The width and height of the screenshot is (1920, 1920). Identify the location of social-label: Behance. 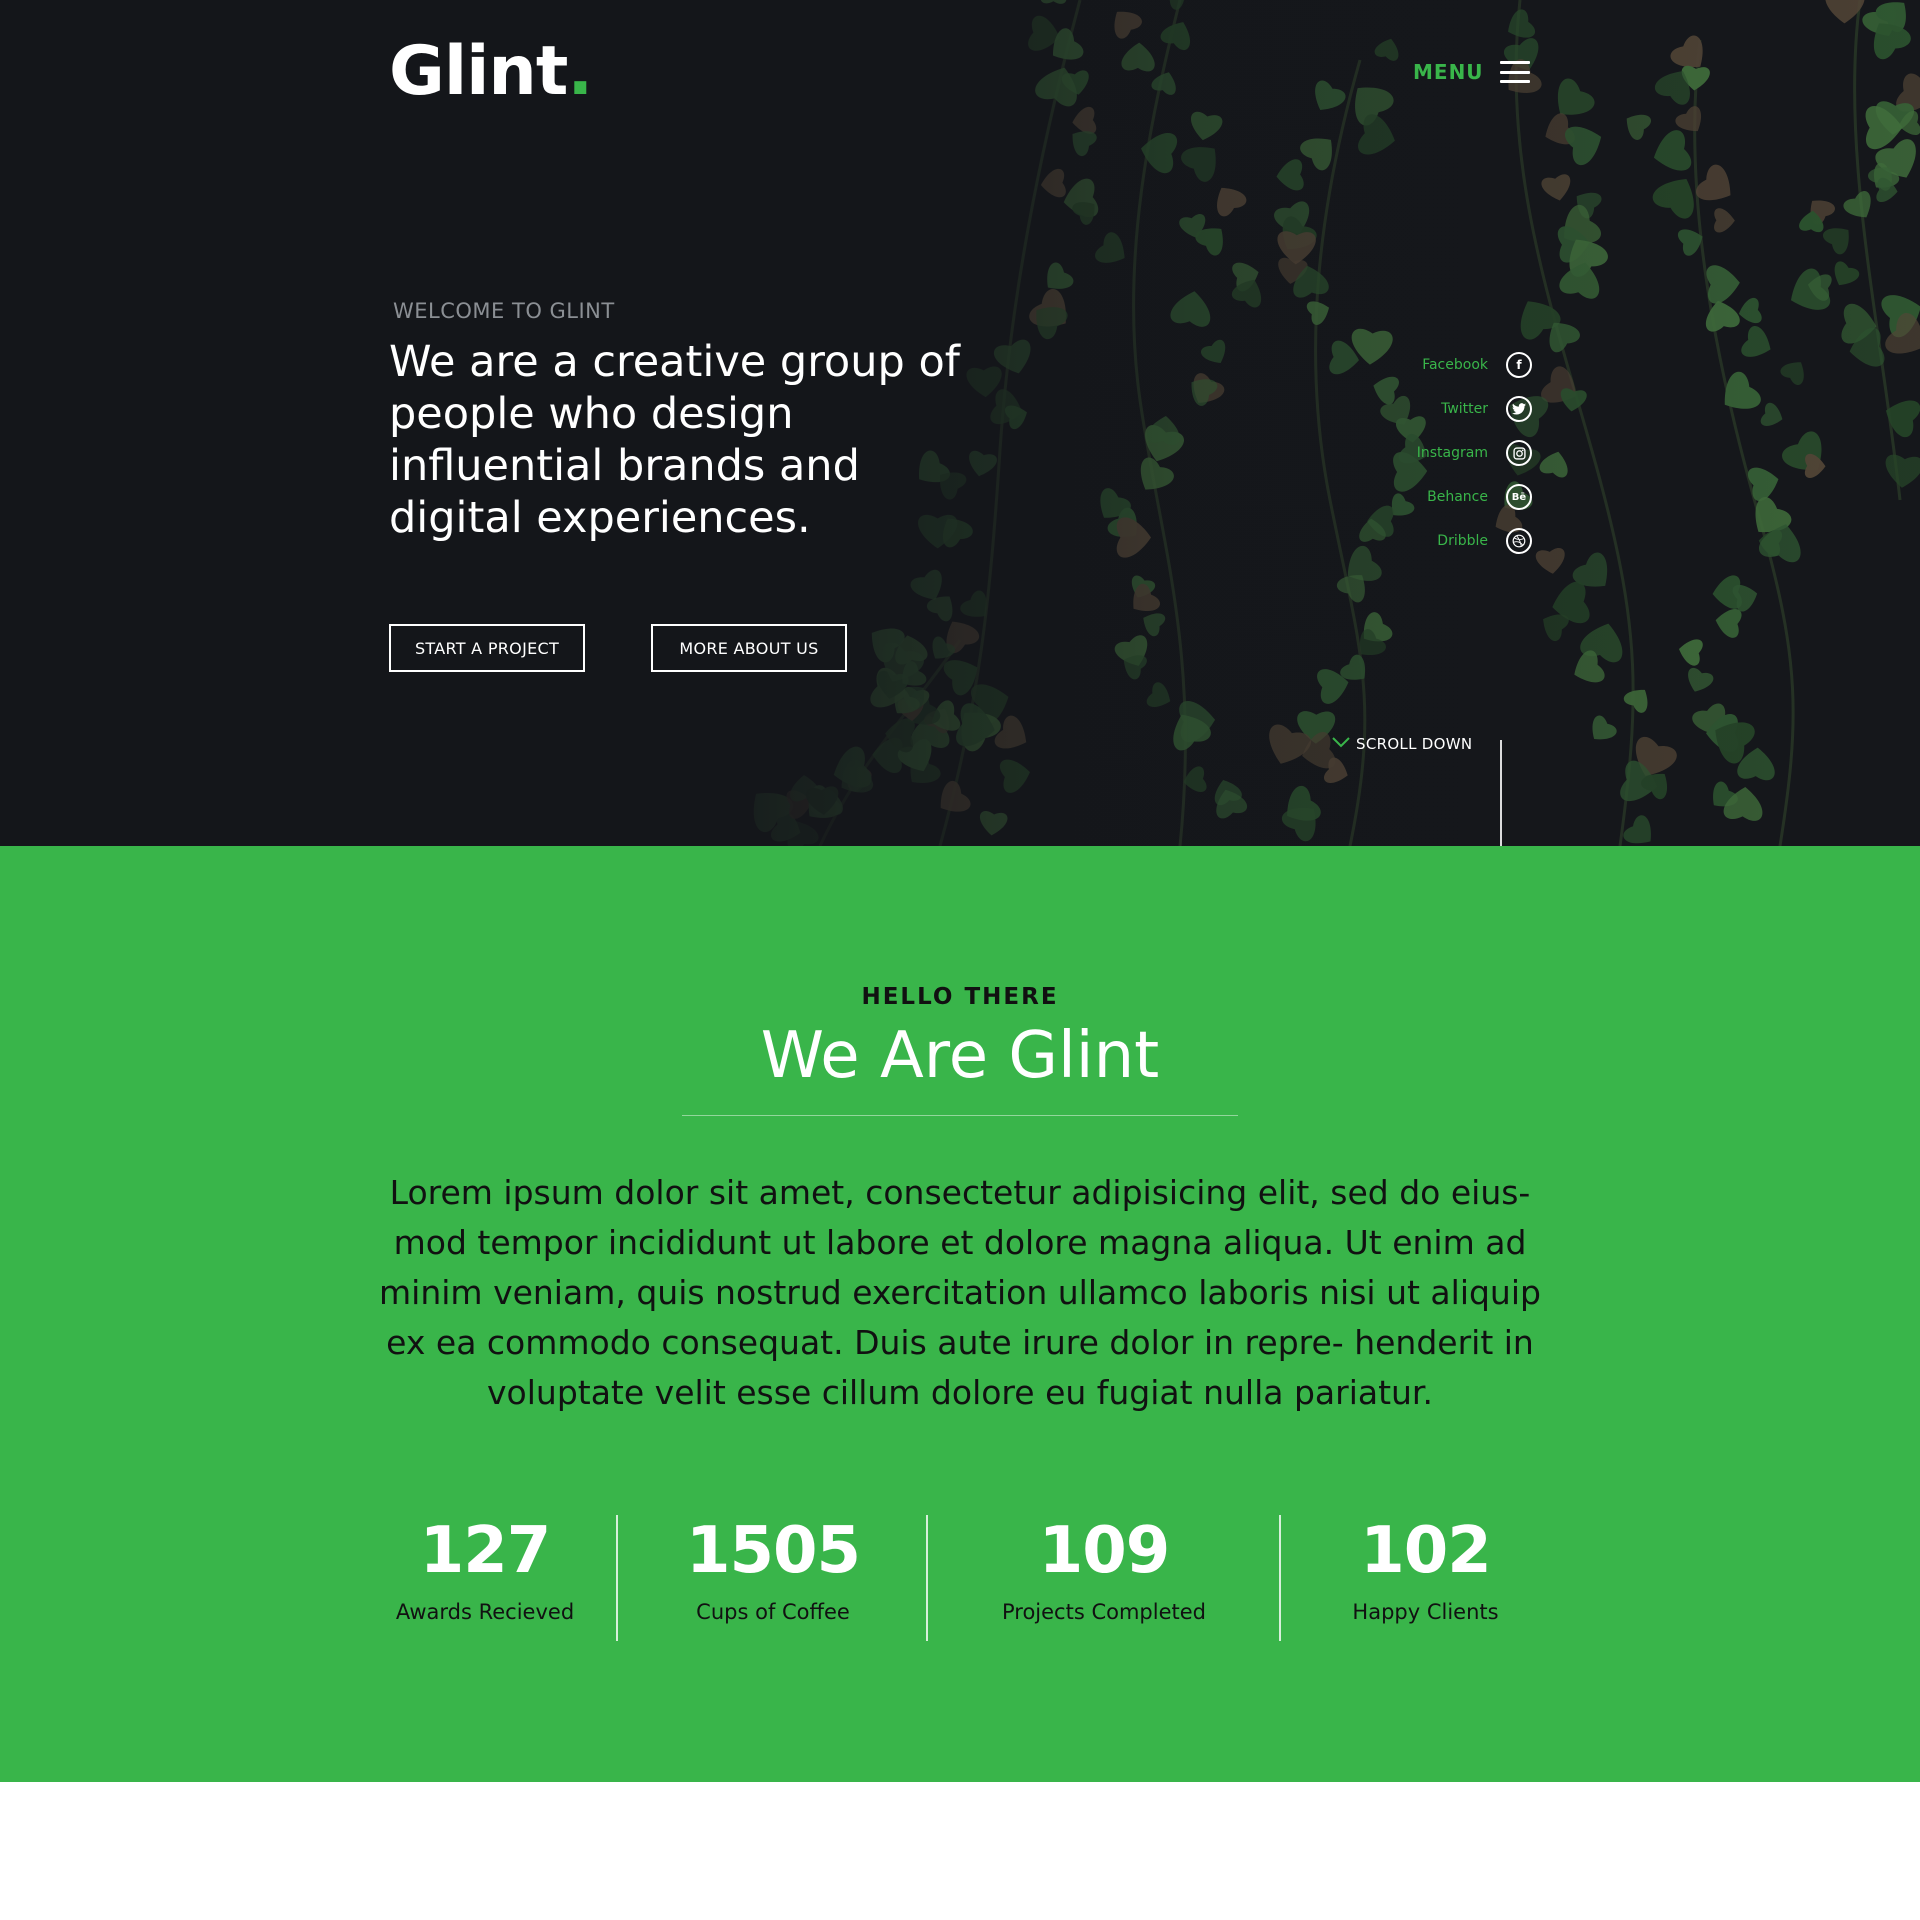
(1457, 497).